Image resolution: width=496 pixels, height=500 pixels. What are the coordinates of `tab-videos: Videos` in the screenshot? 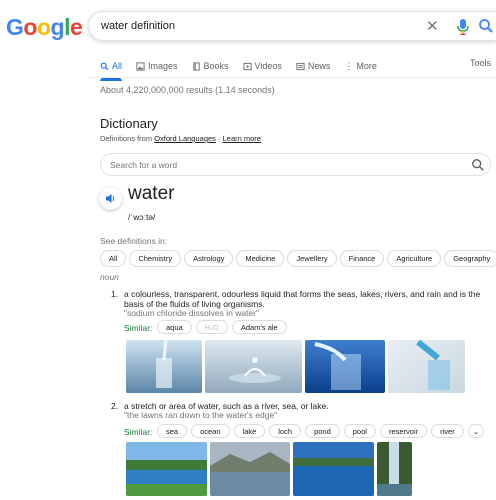 It's located at (262, 66).